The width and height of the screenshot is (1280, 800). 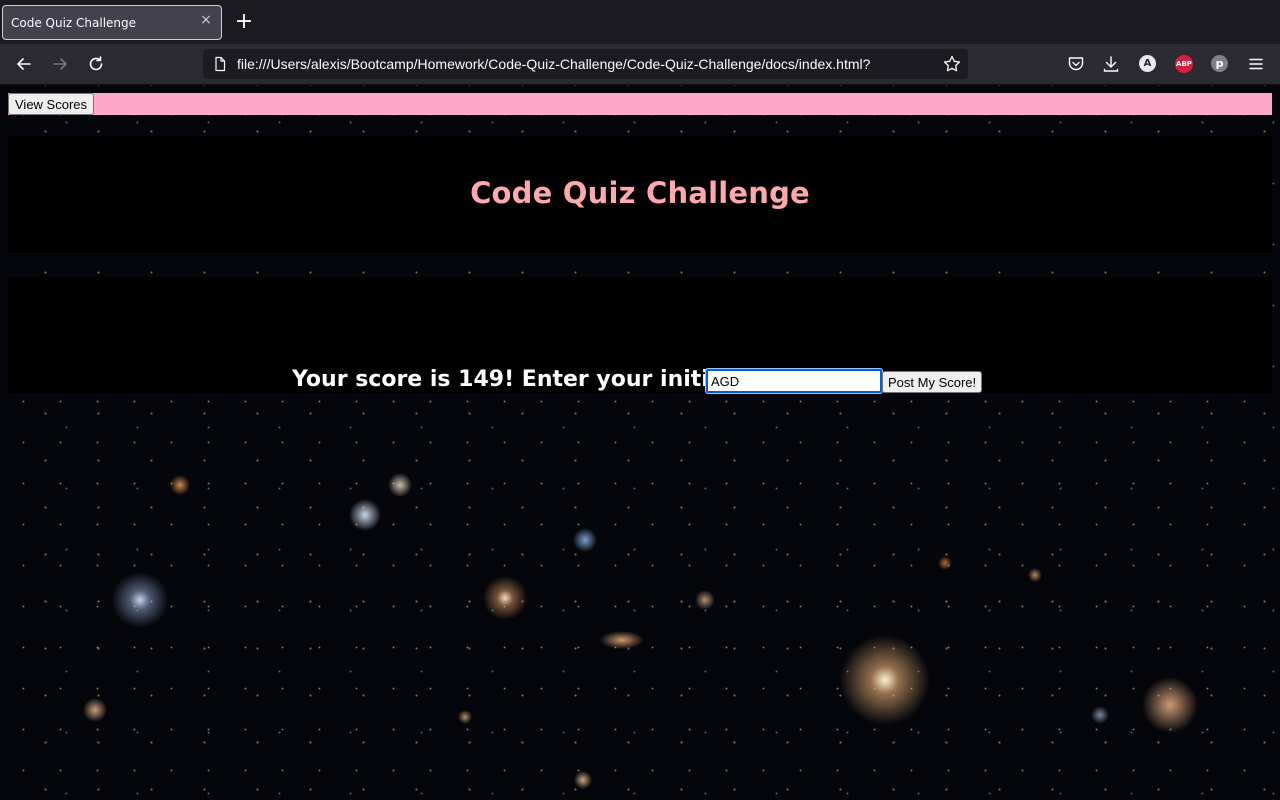 I want to click on page-header: Code Quiz Challenge, so click(x=640, y=194).